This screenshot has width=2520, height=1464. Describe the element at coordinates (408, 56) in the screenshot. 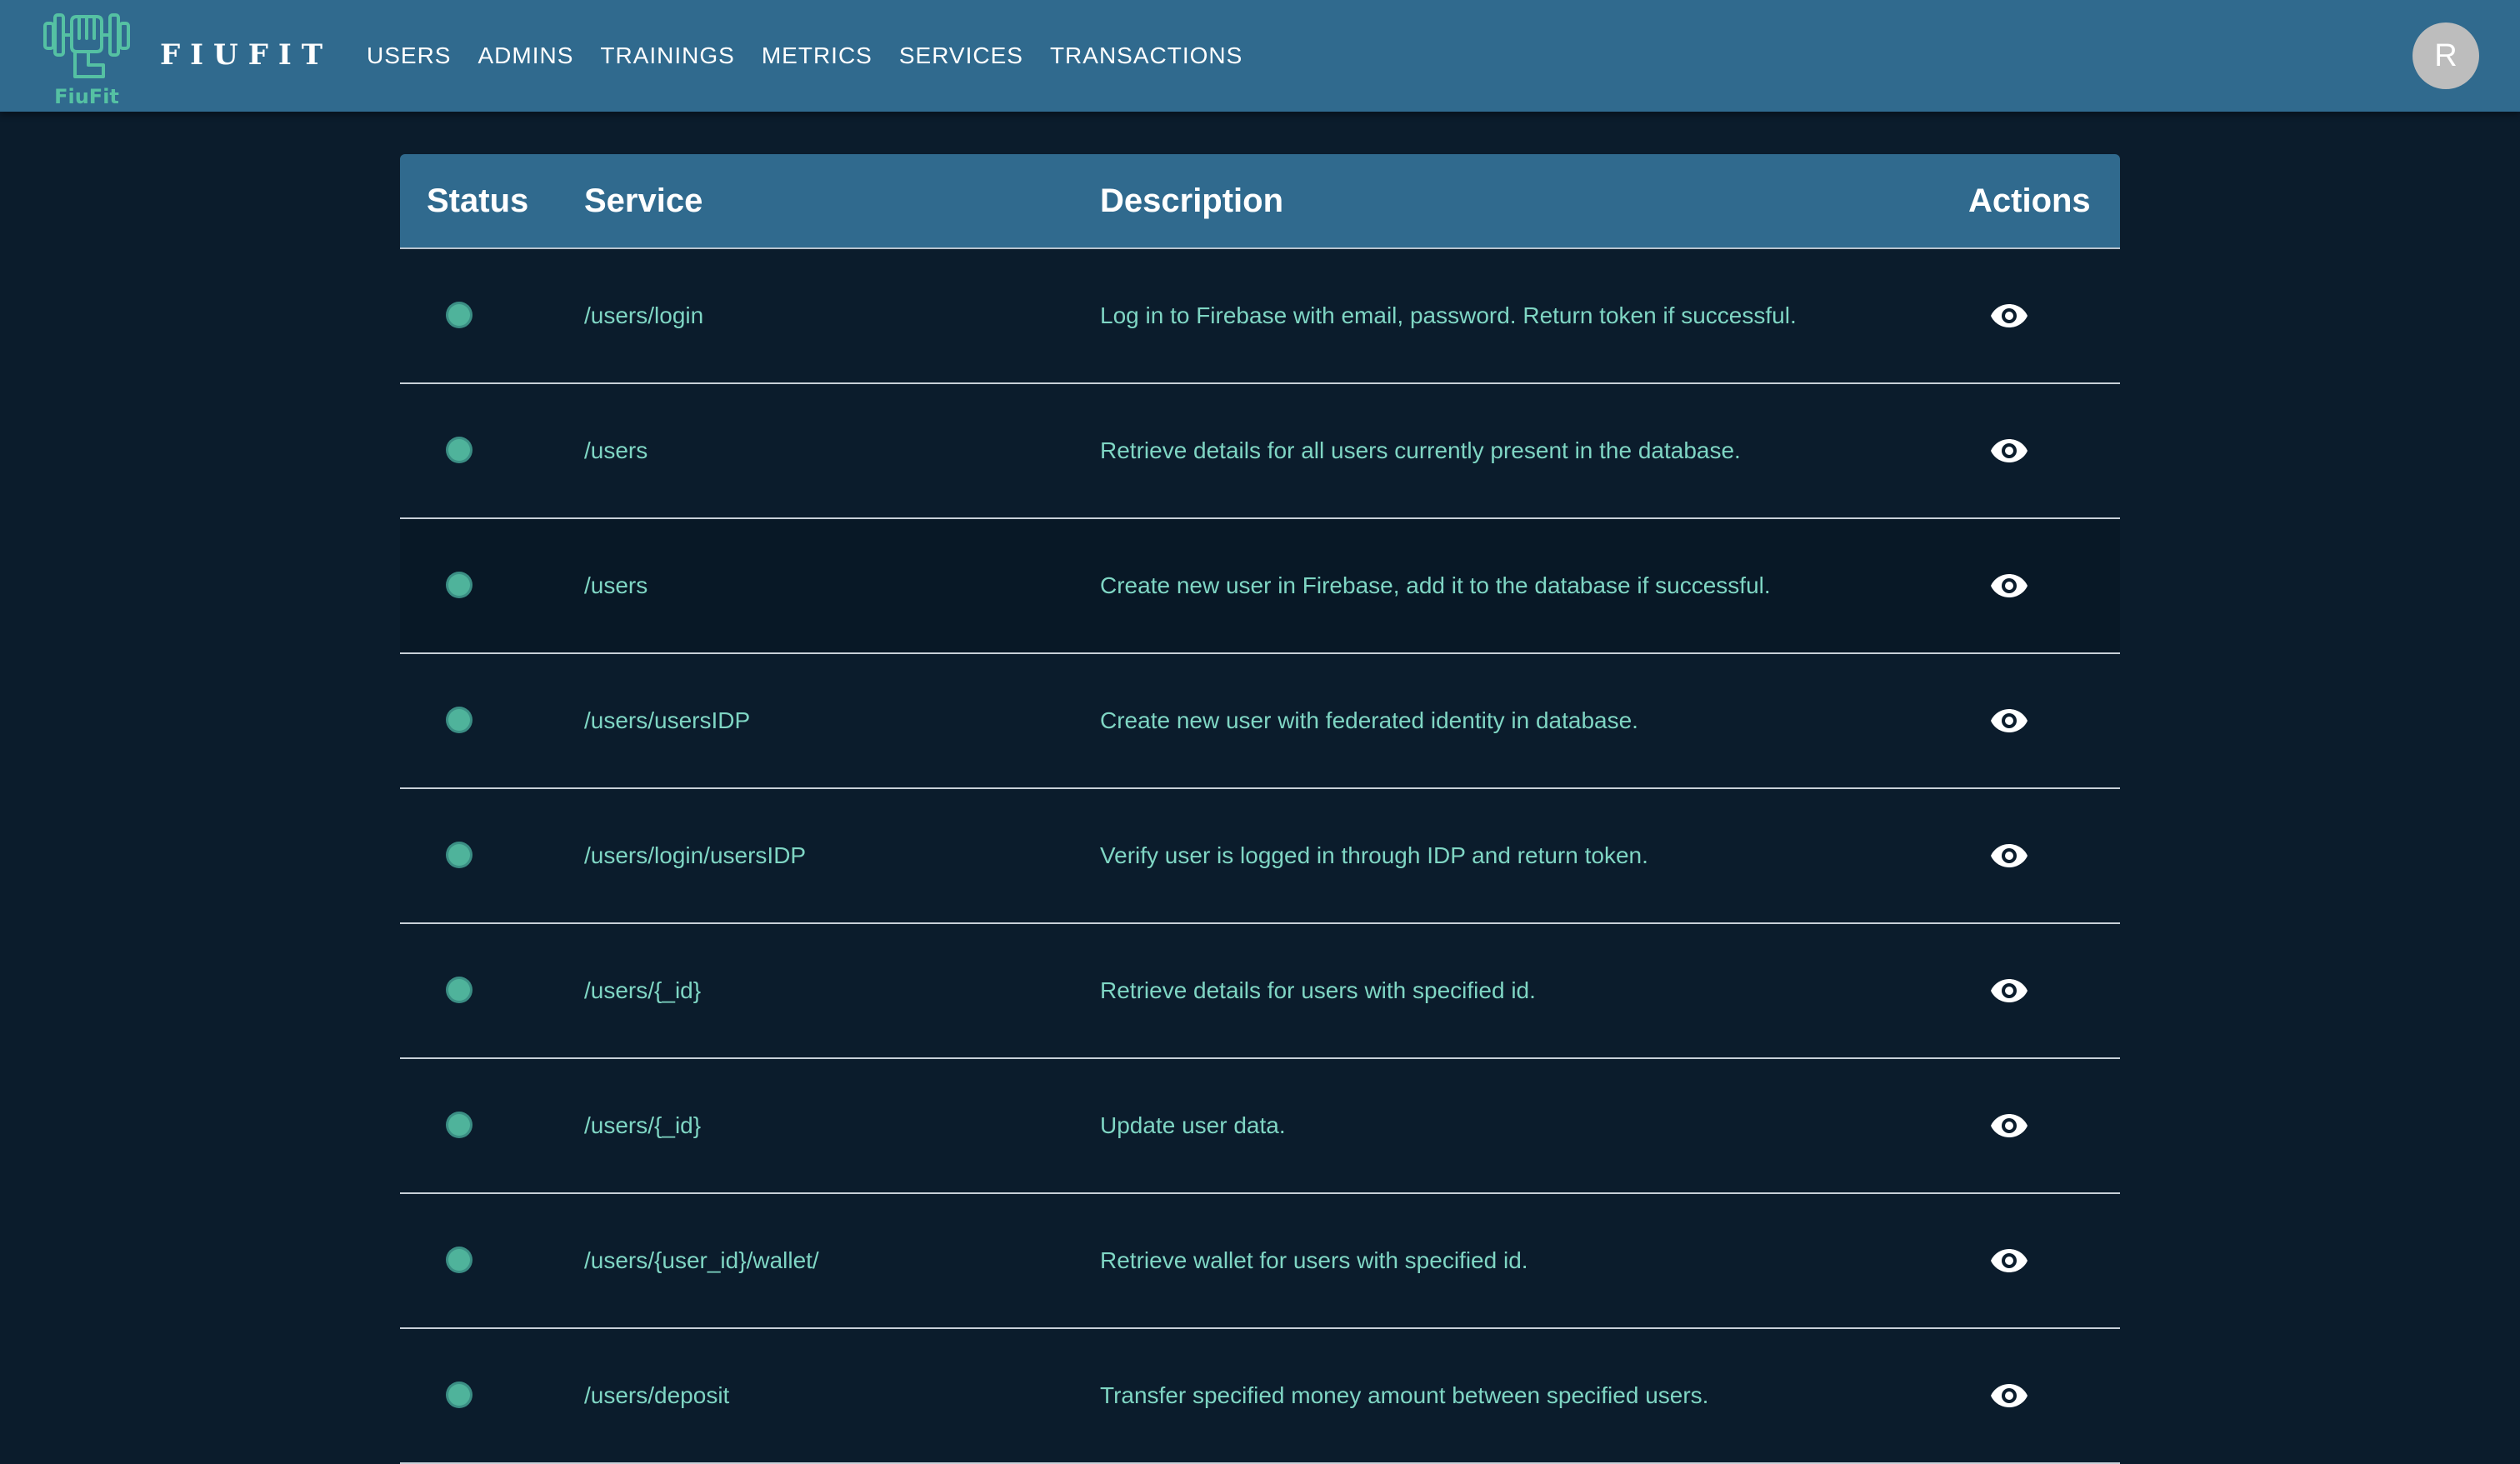

I see `nav-users: USERS` at that location.